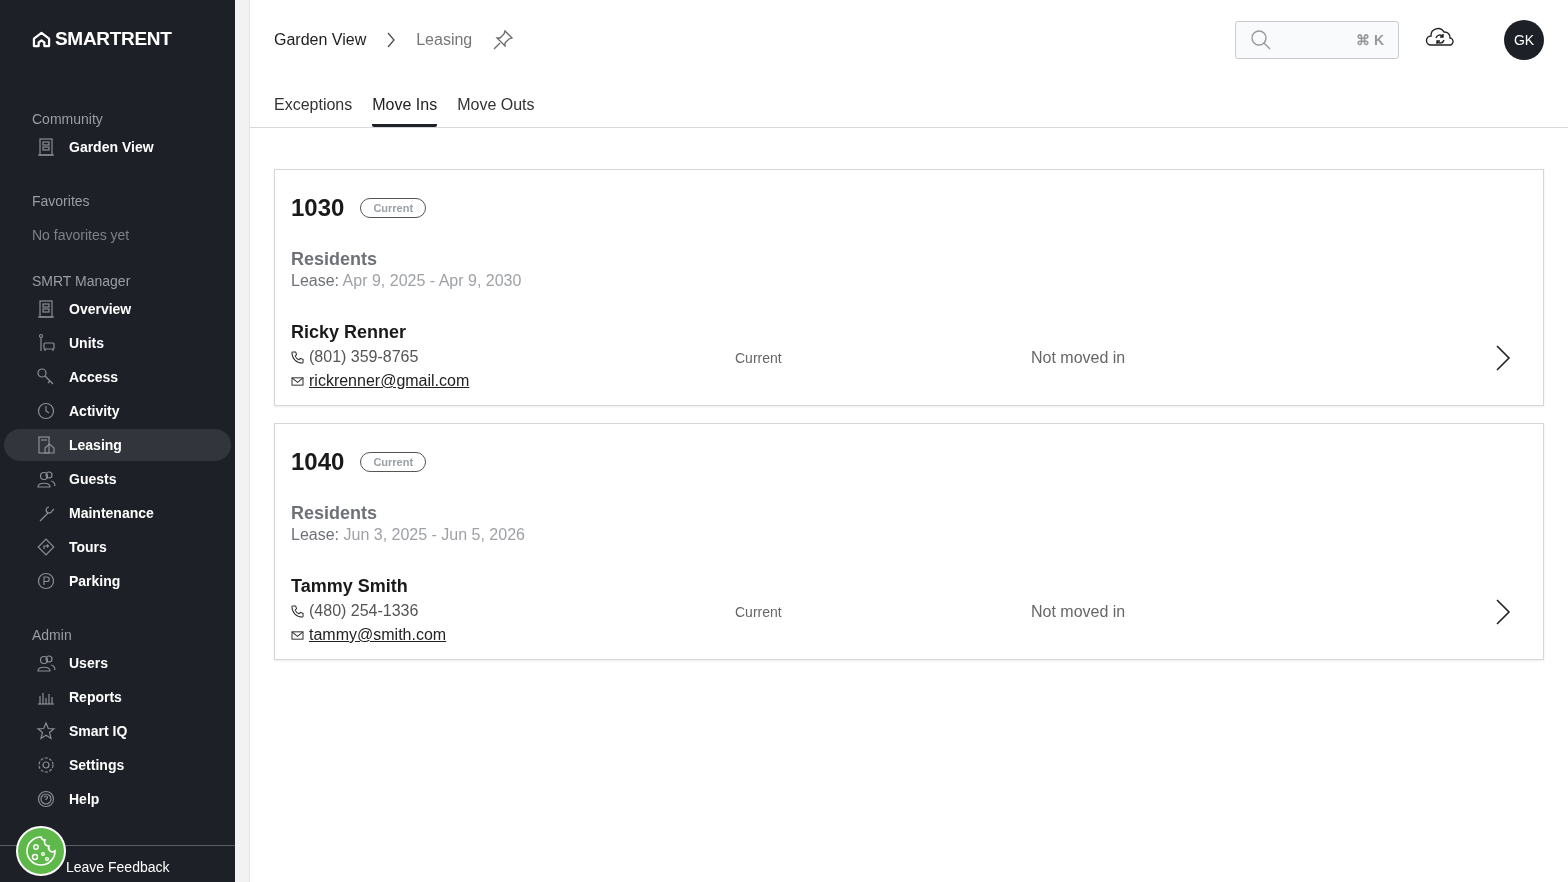  What do you see at coordinates (81, 281) in the screenshot?
I see `section-heading: SMRT Manager` at bounding box center [81, 281].